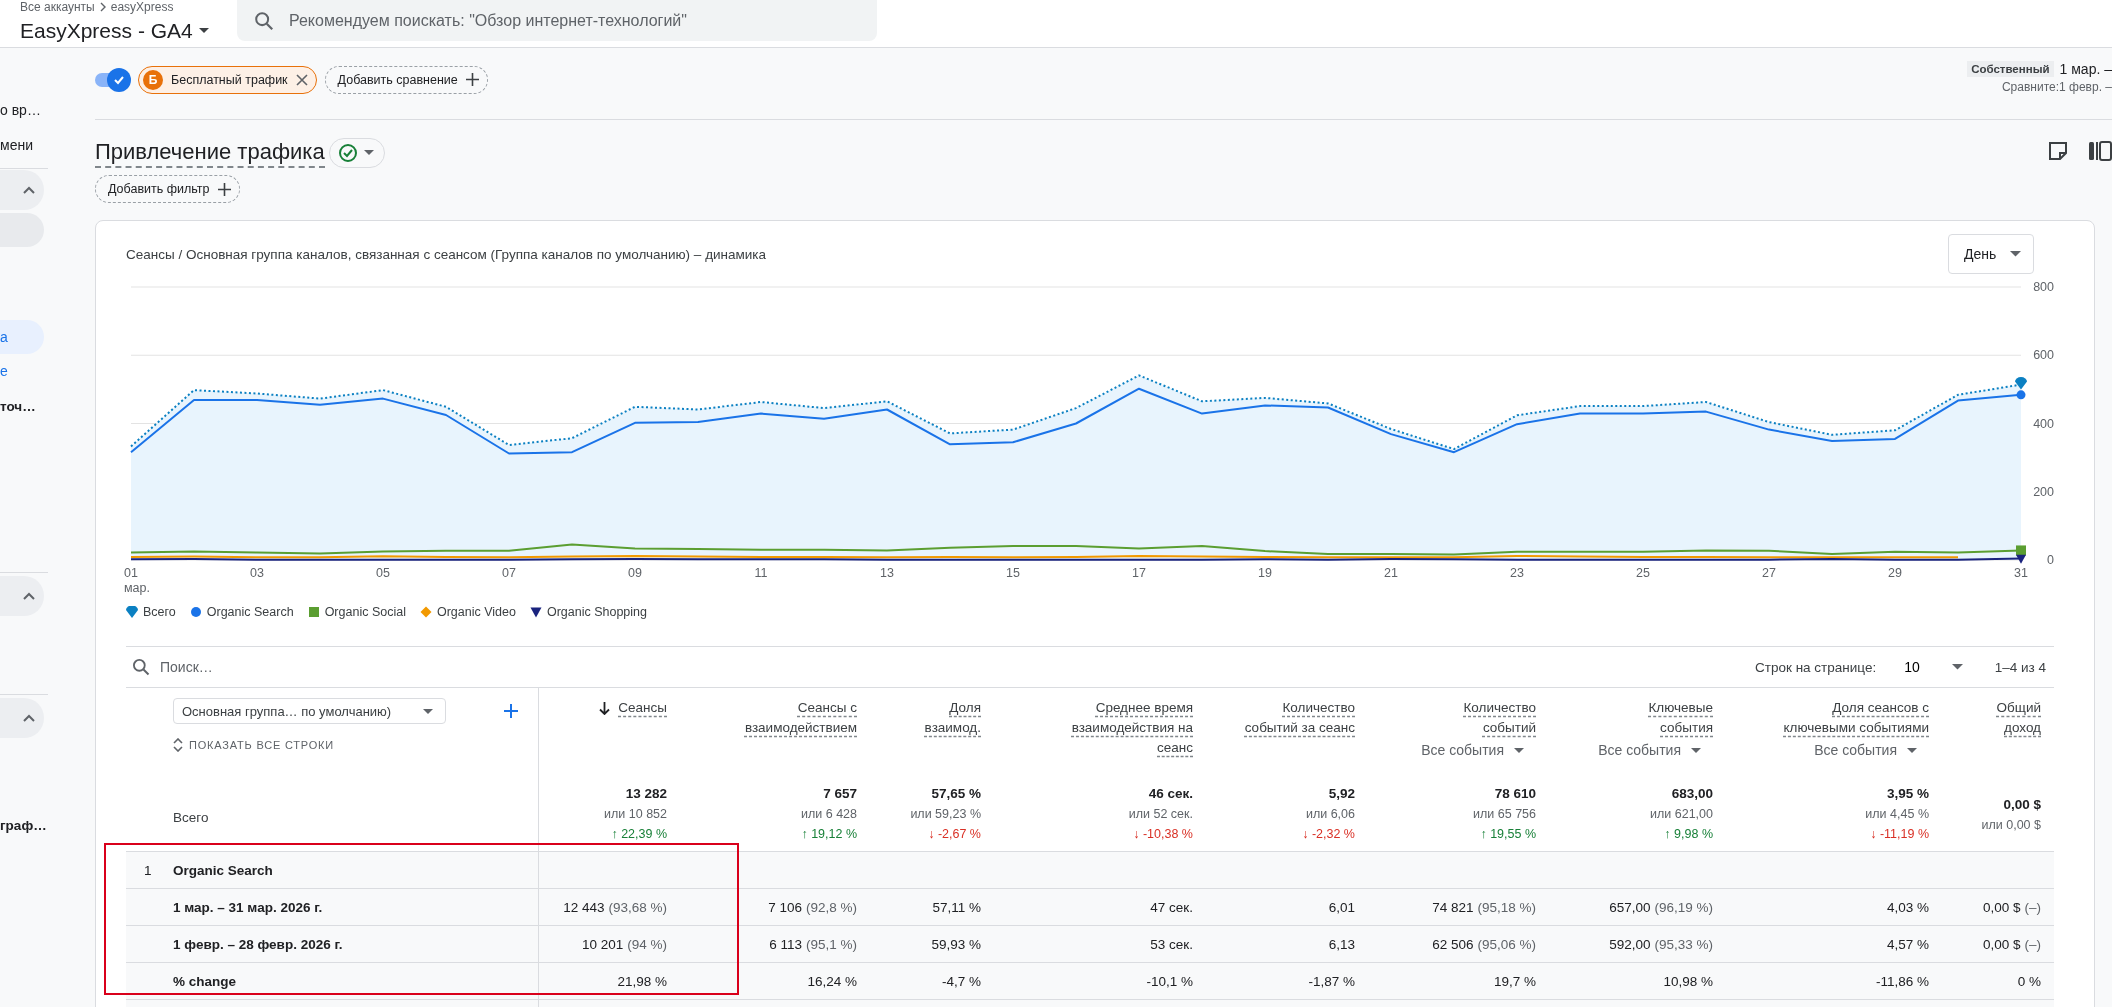 The image size is (2112, 1007). I want to click on show-all-rows-button: ПОКАЗАТЬ ВСЕ СТРОКИ, so click(253, 745).